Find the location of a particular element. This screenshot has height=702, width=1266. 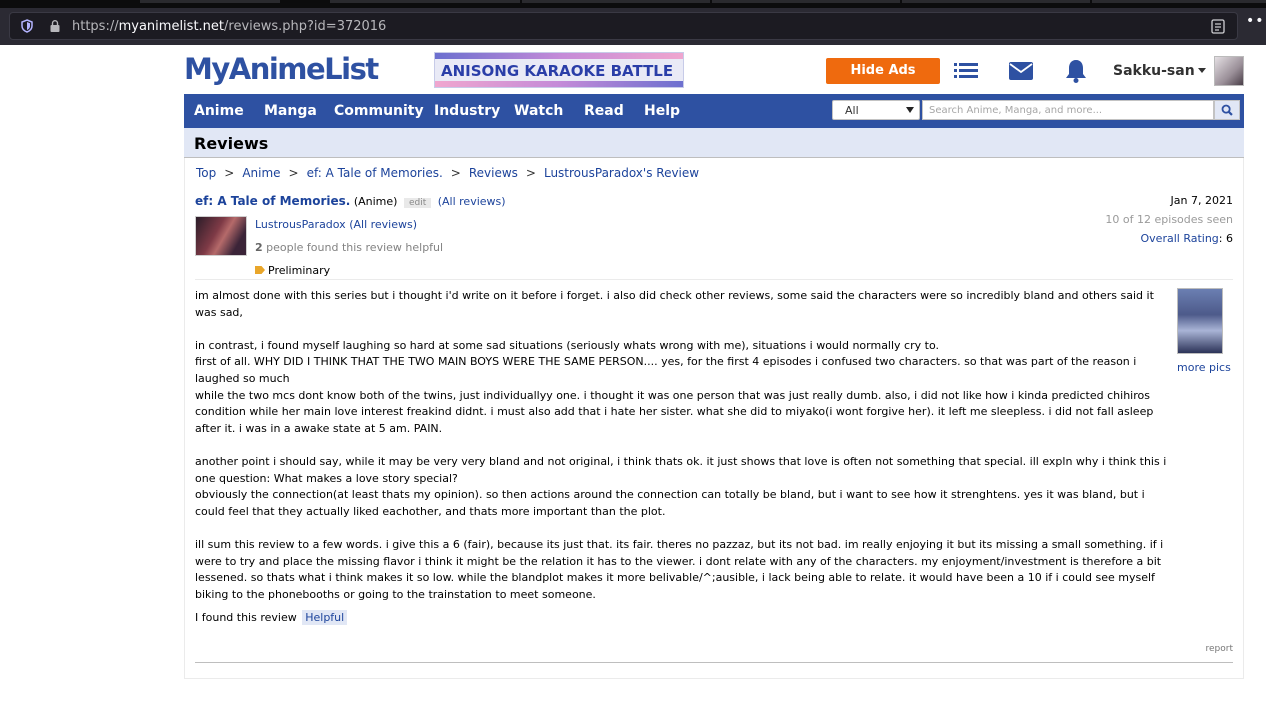

nav-community: Community is located at coordinates (379, 111).